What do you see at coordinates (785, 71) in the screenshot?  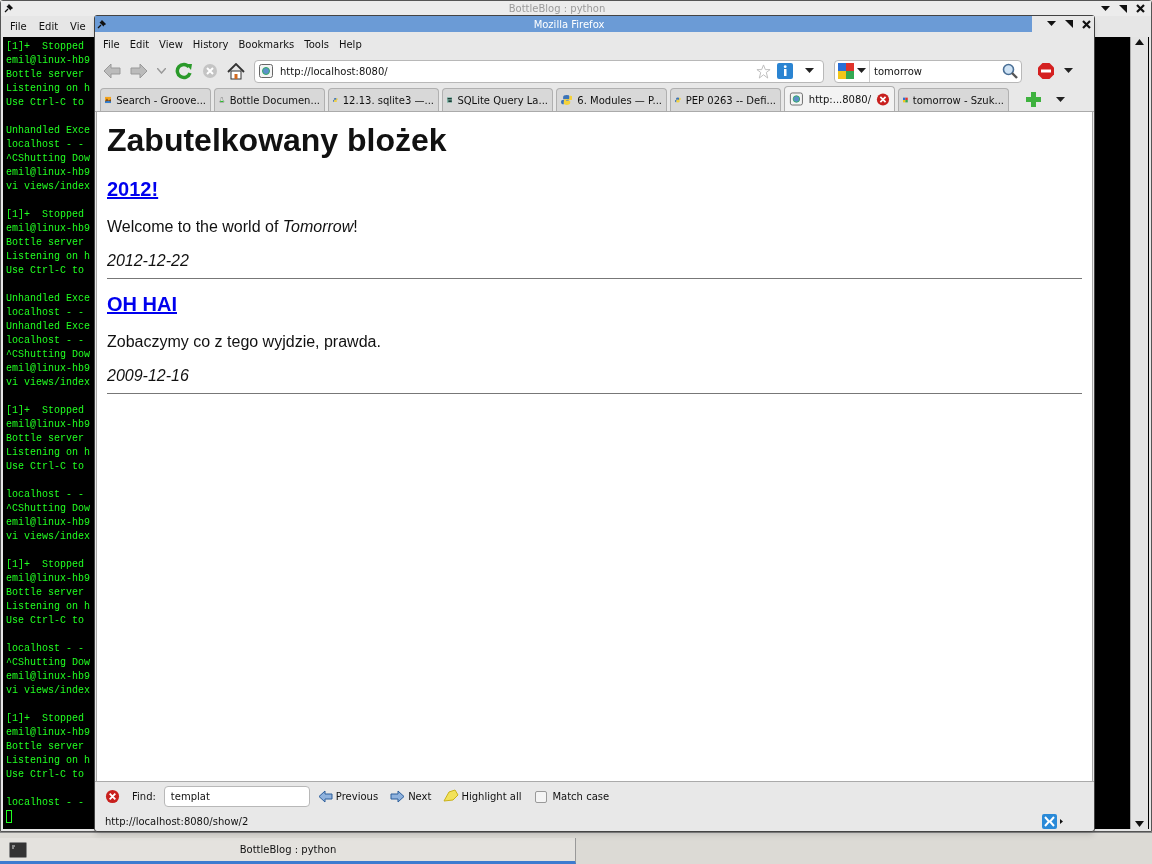 I see `info-icon` at bounding box center [785, 71].